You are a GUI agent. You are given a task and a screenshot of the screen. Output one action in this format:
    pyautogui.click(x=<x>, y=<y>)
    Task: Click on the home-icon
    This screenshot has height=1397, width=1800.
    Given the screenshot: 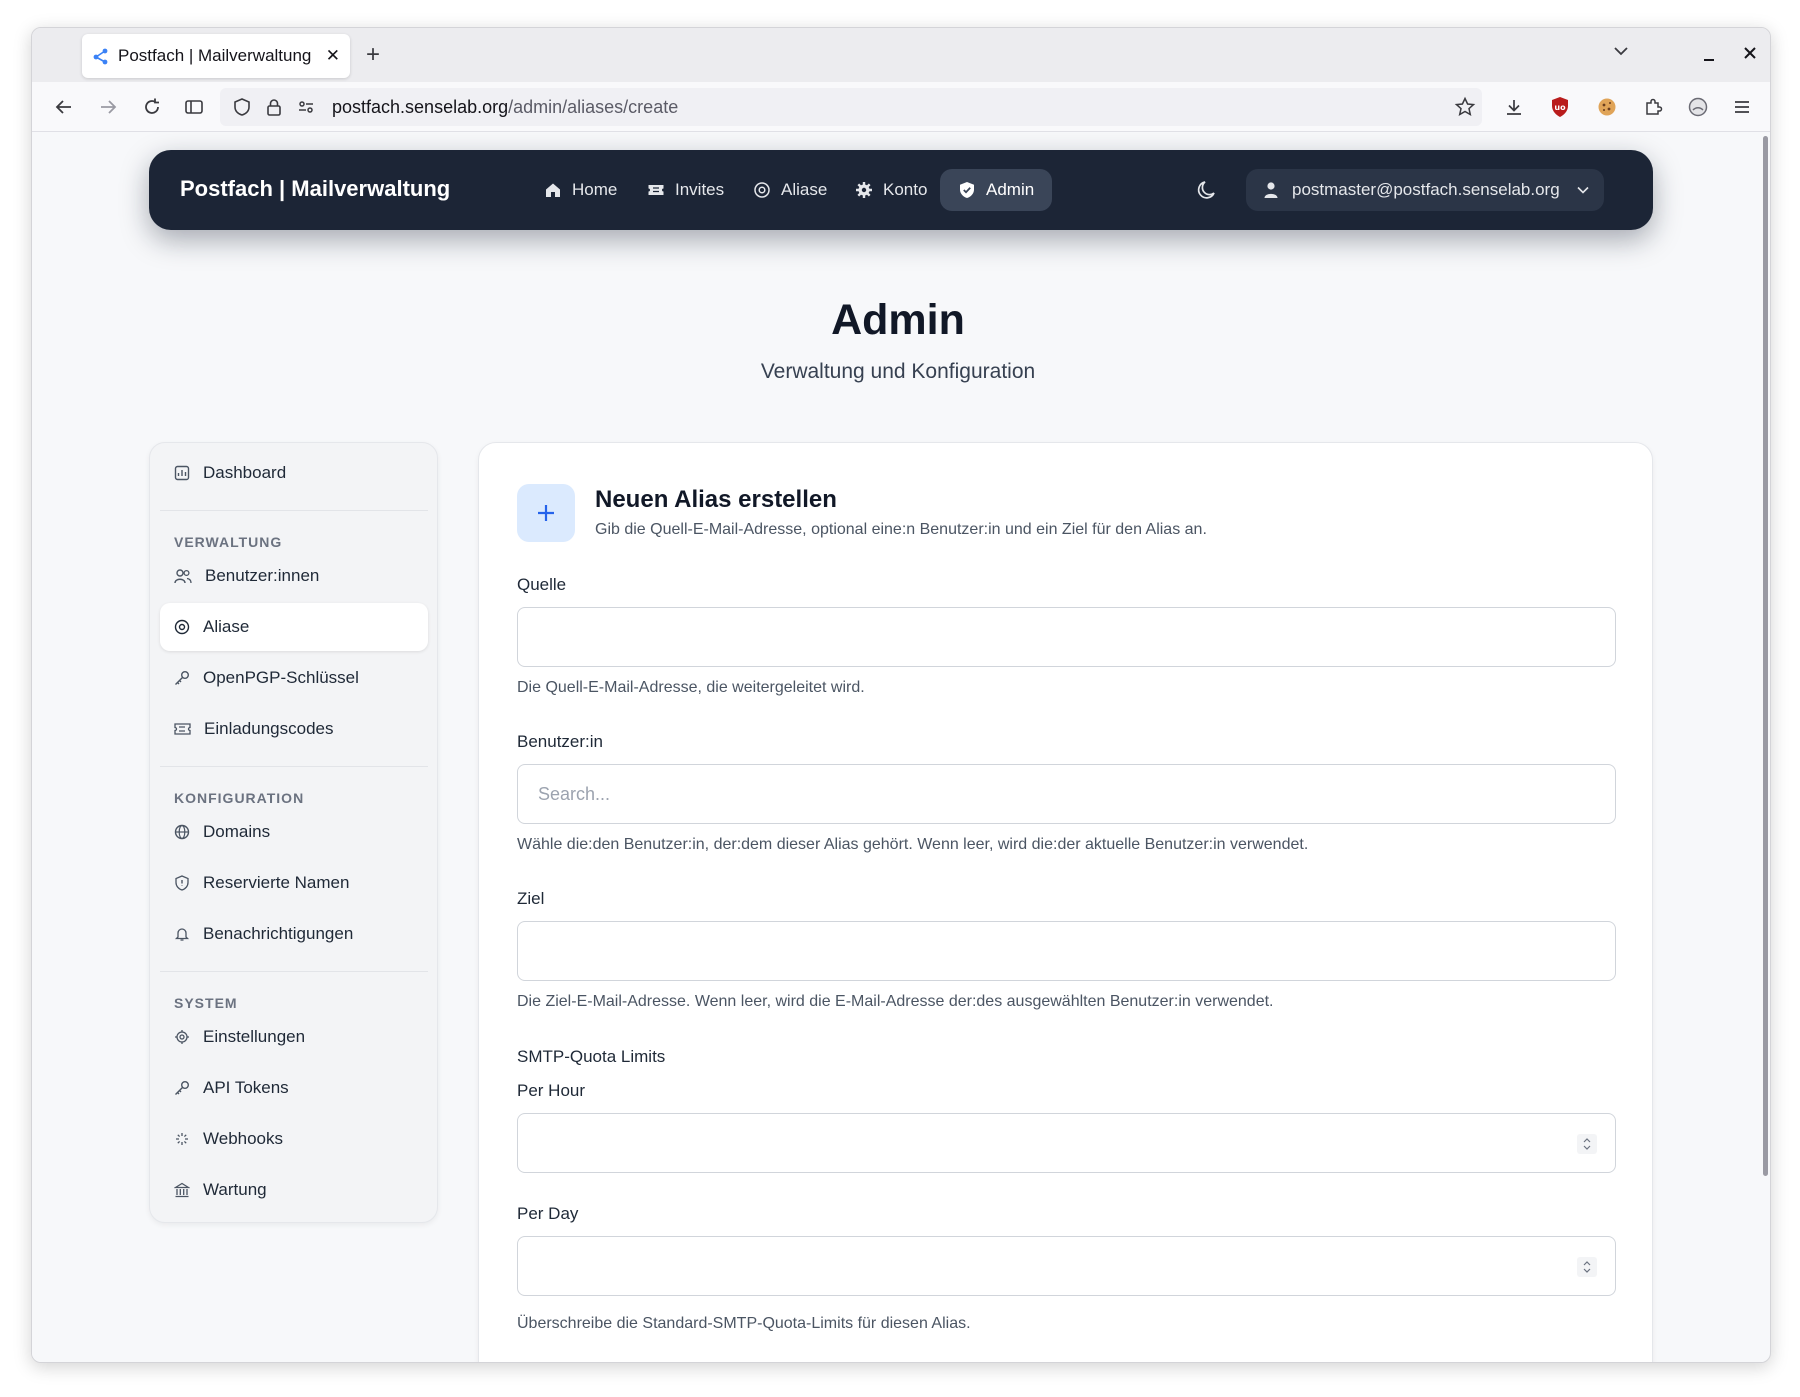 What is the action you would take?
    pyautogui.click(x=553, y=190)
    